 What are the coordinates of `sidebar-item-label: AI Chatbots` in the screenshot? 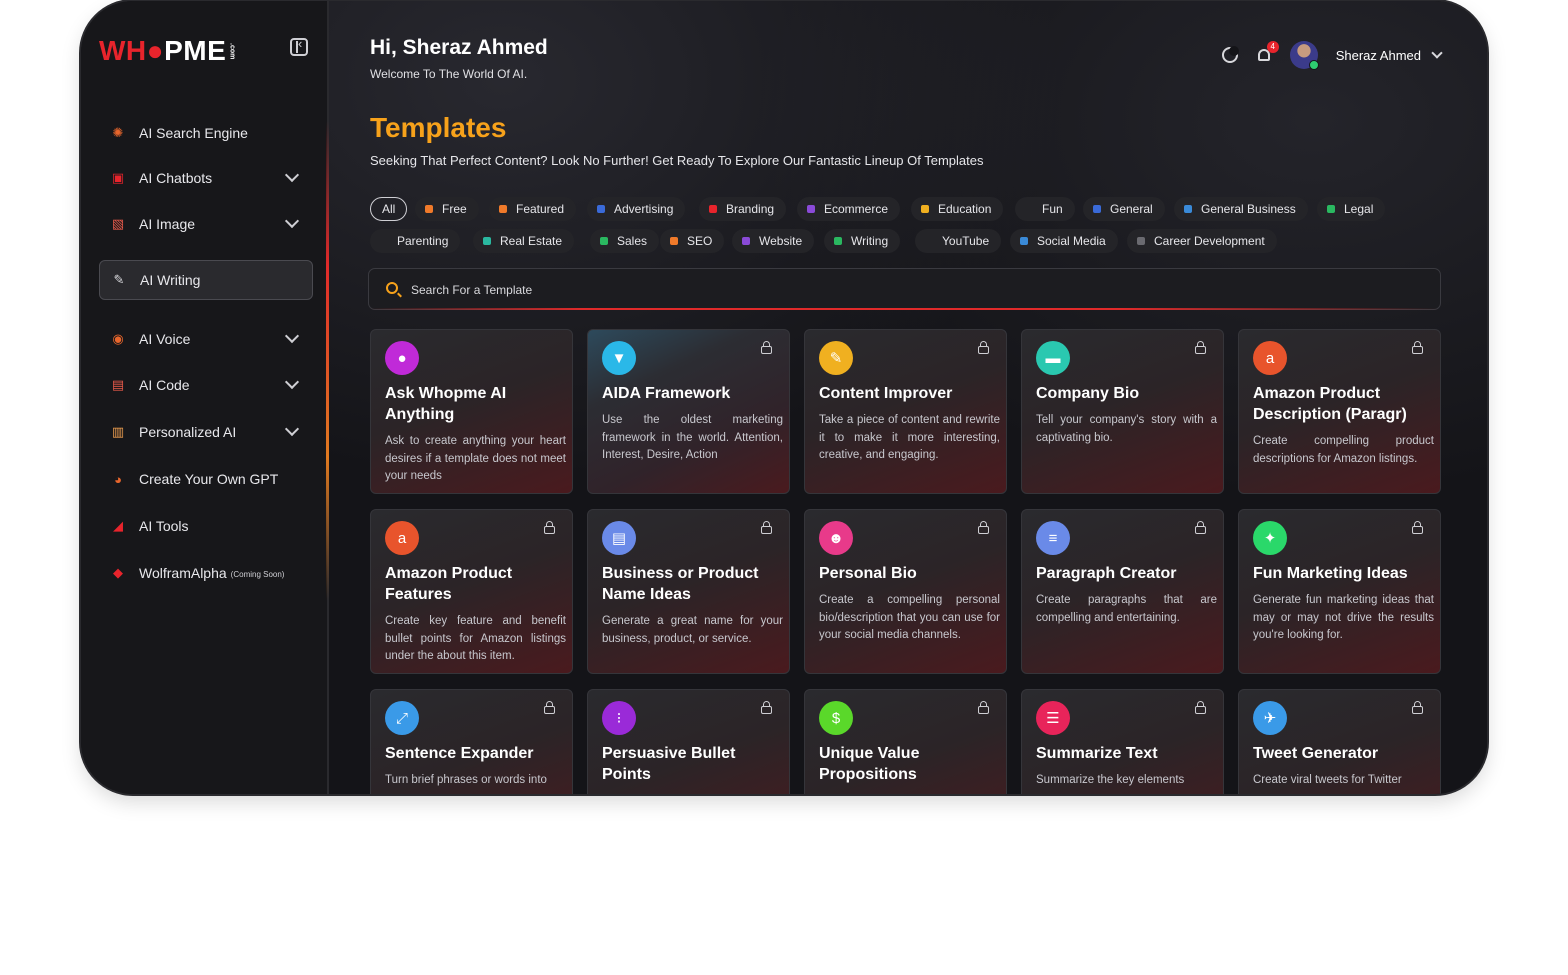 It's located at (176, 178).